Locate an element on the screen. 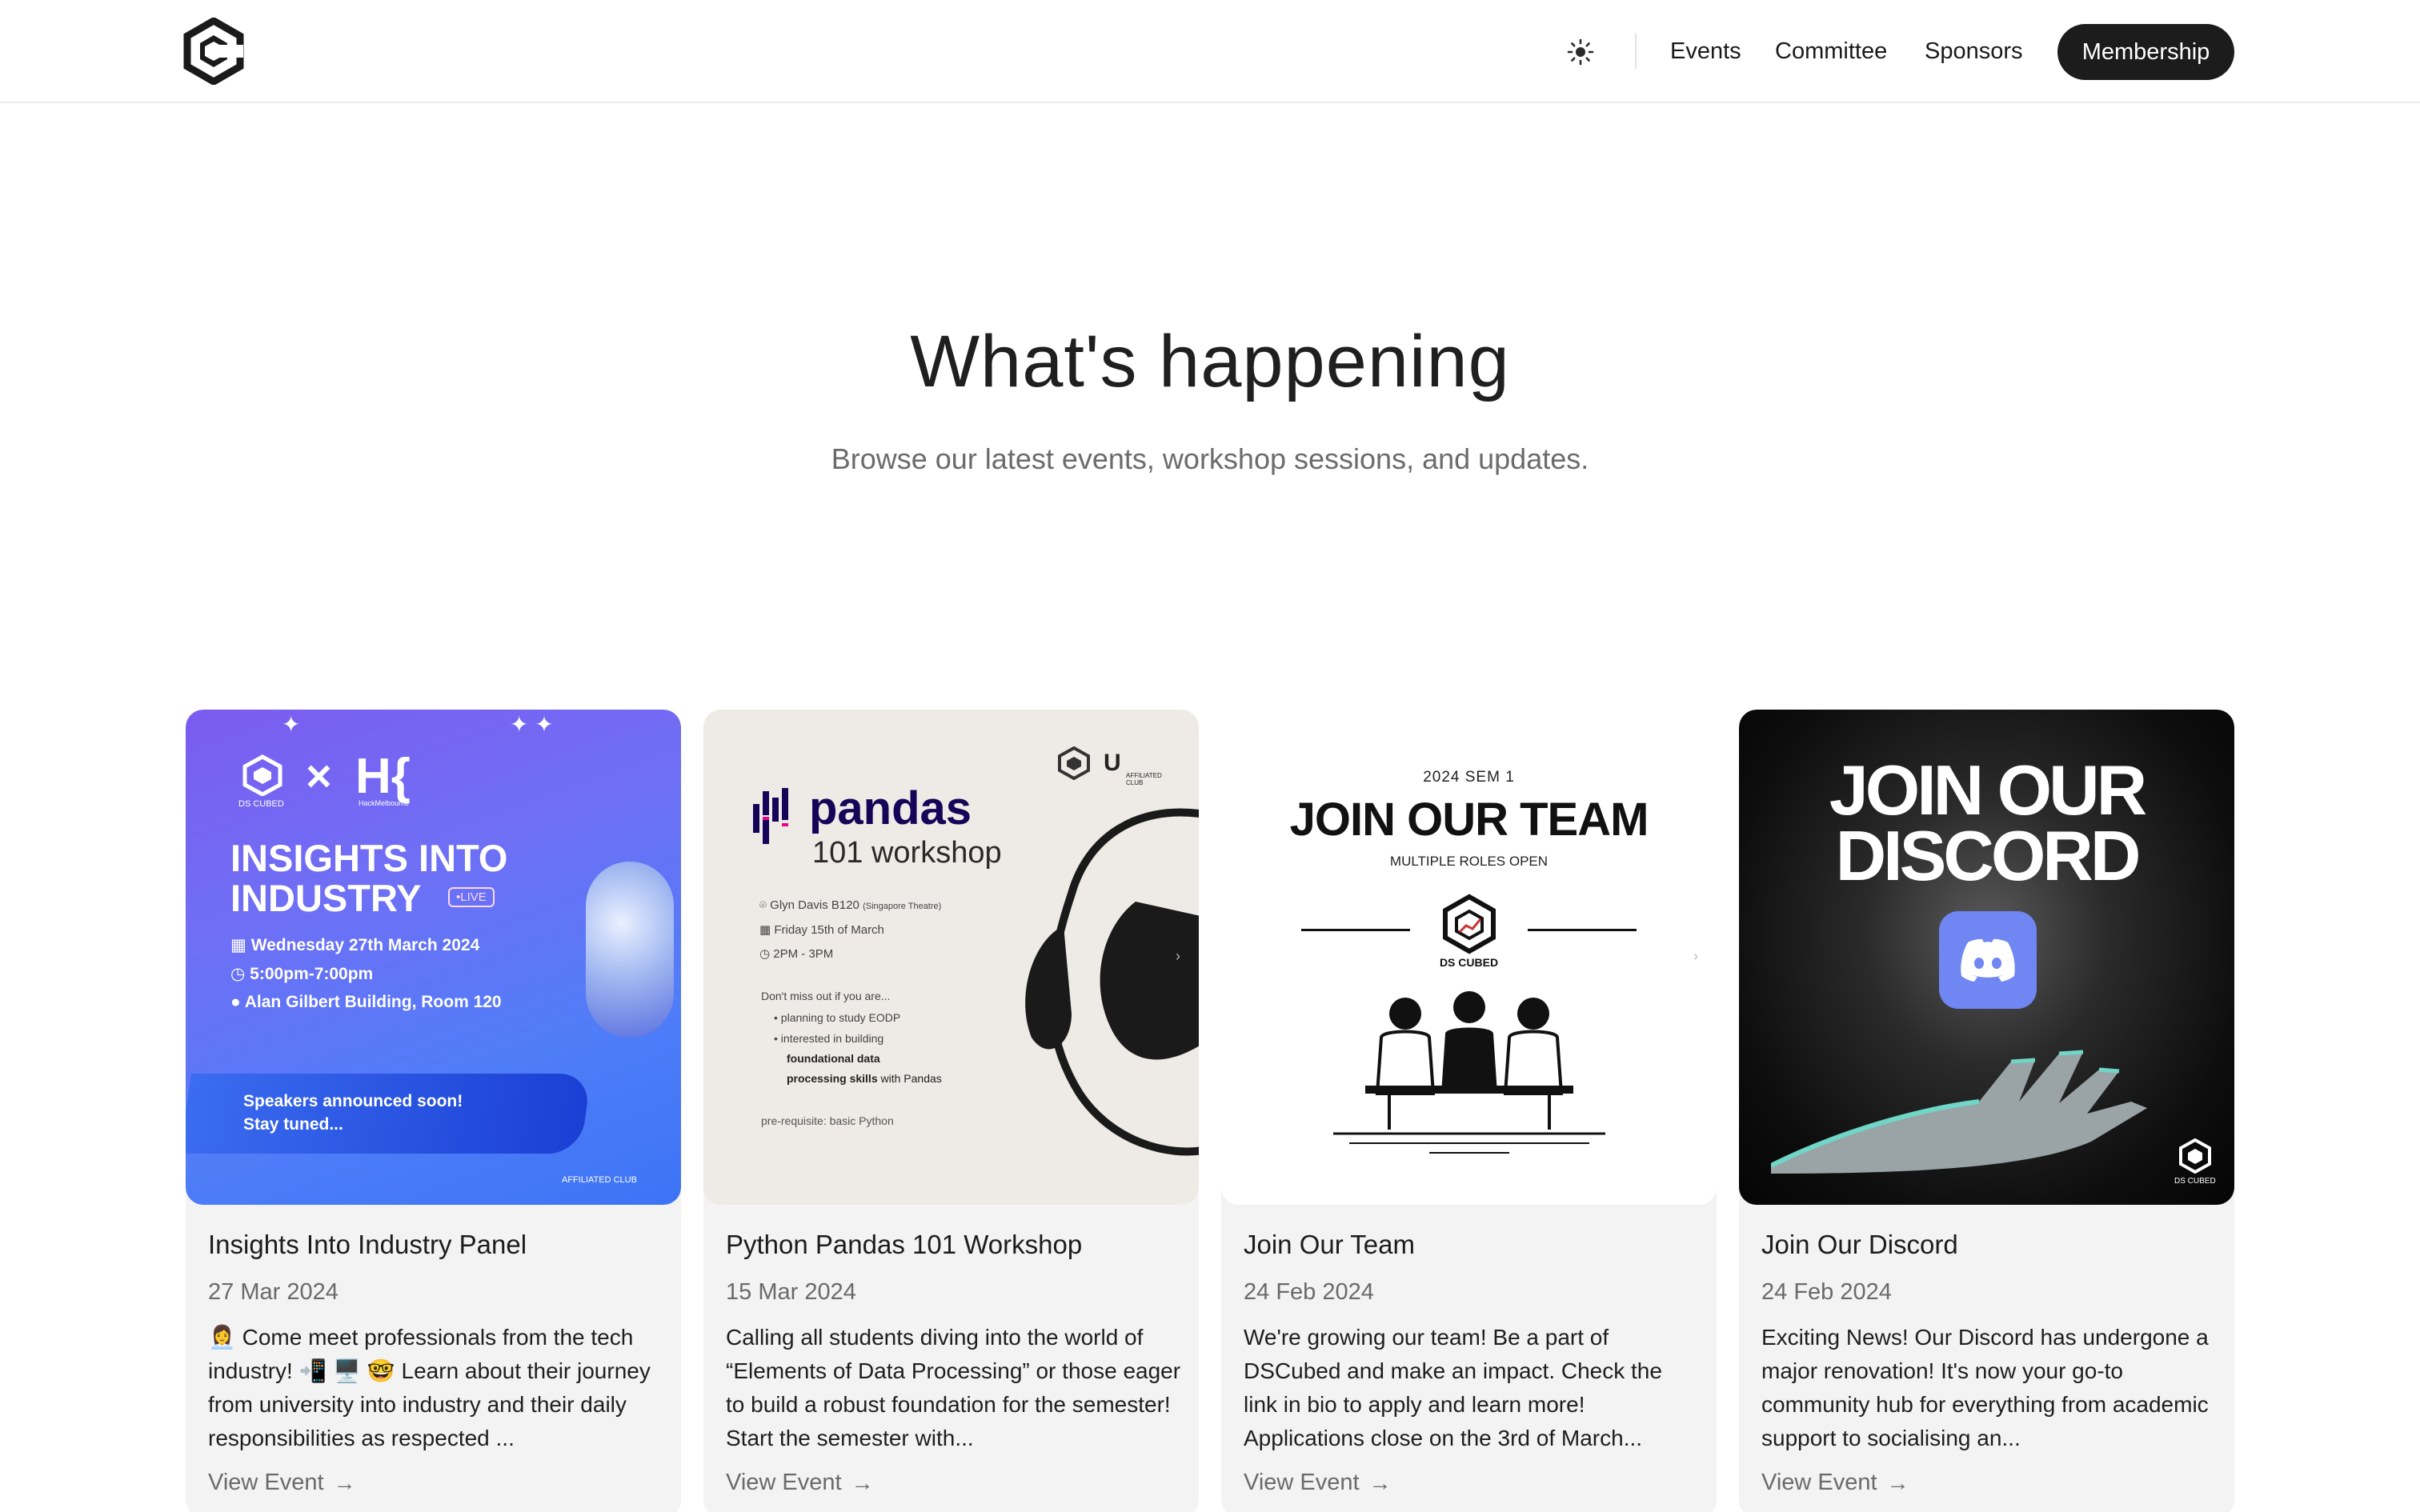 Image resolution: width=2420 pixels, height=1512 pixels. poster-banner-text: Speakers announced soon! is located at coordinates (353, 1101).